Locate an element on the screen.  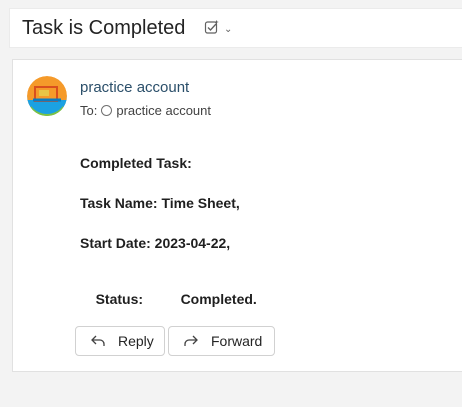
recipient-name: practice account is located at coordinates (163, 110).